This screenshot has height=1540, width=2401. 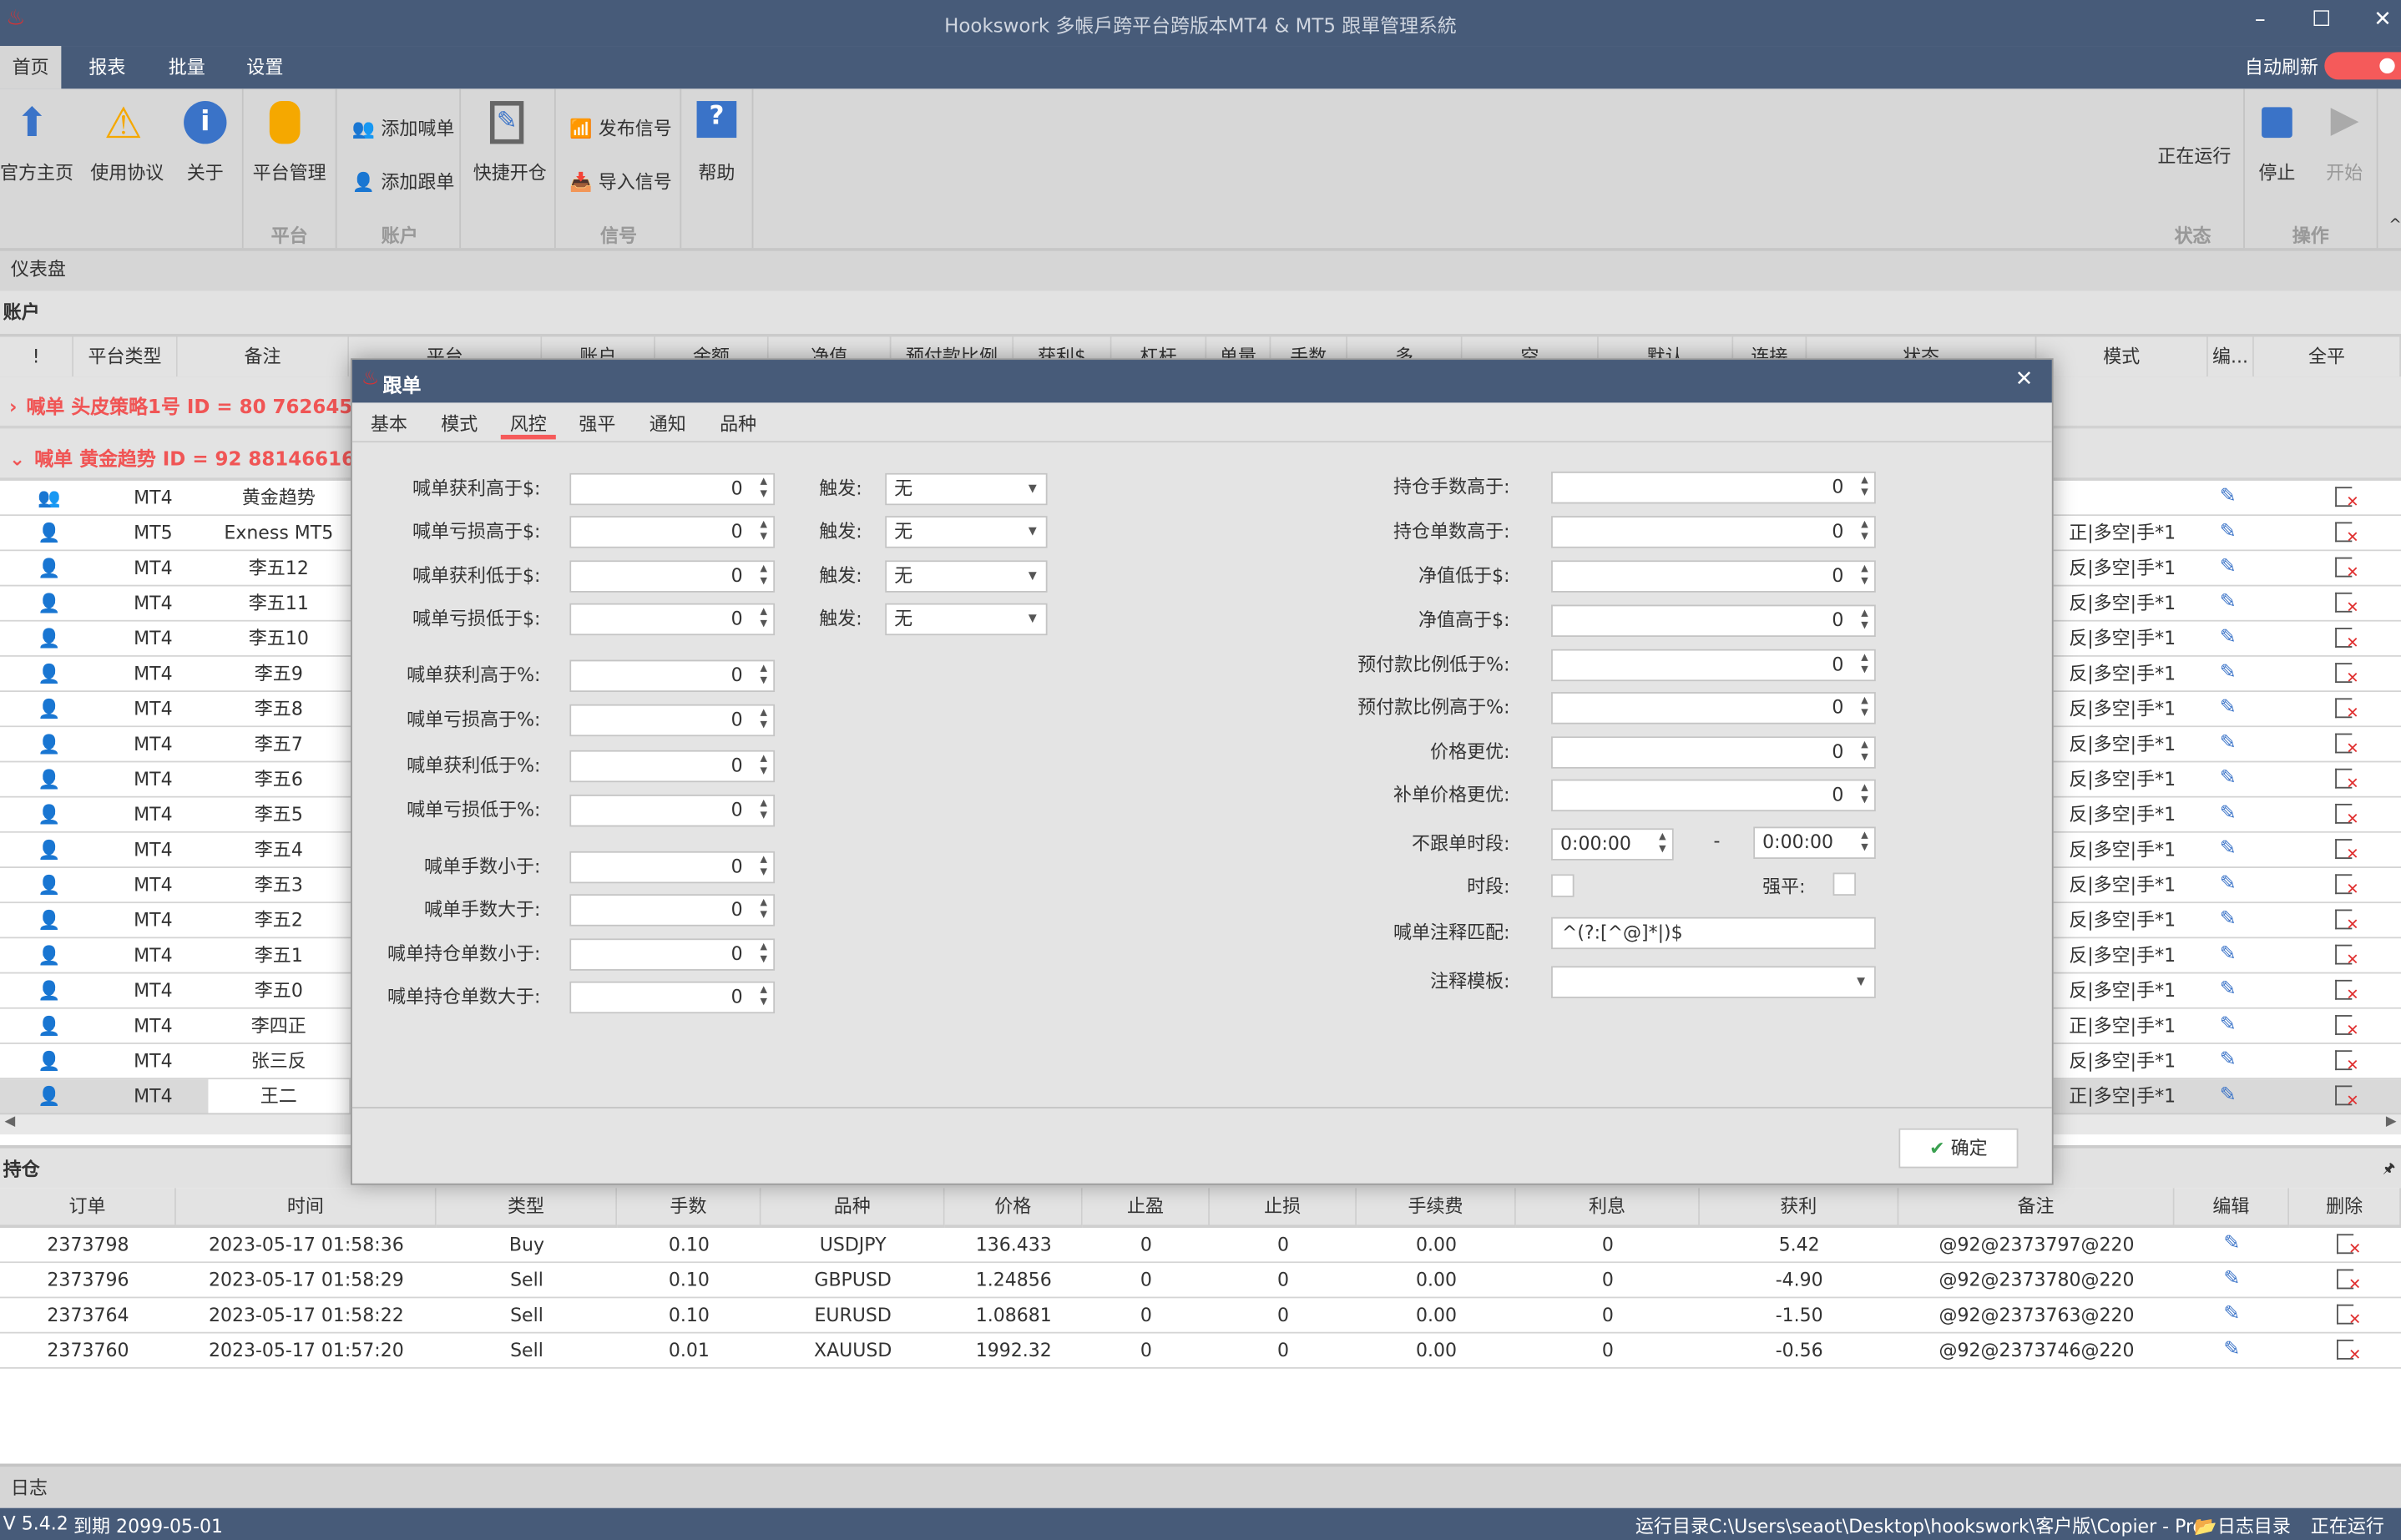 What do you see at coordinates (2389, 1170) in the screenshot?
I see `pin-icon: 🖈` at bounding box center [2389, 1170].